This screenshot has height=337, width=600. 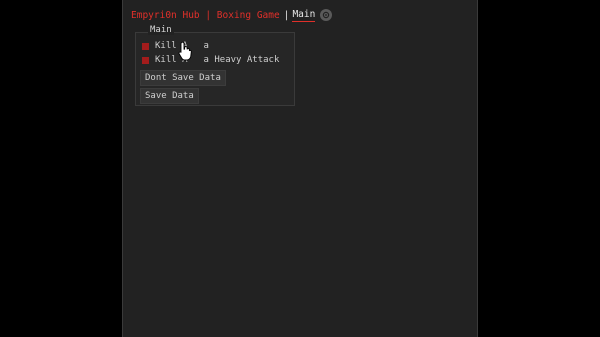 I want to click on save-data-button: Save Data, so click(x=169, y=96).